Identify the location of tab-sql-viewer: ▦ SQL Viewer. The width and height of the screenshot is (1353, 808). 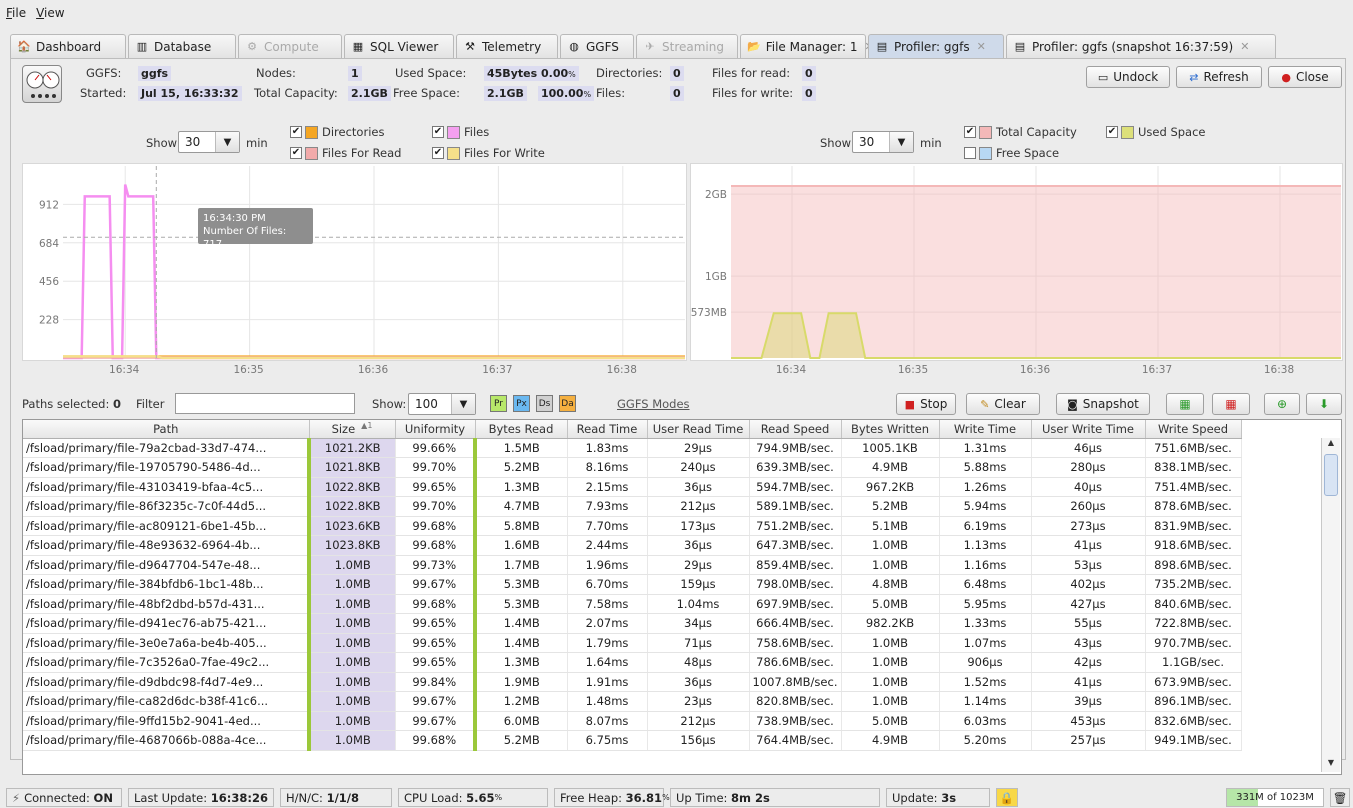
(399, 46).